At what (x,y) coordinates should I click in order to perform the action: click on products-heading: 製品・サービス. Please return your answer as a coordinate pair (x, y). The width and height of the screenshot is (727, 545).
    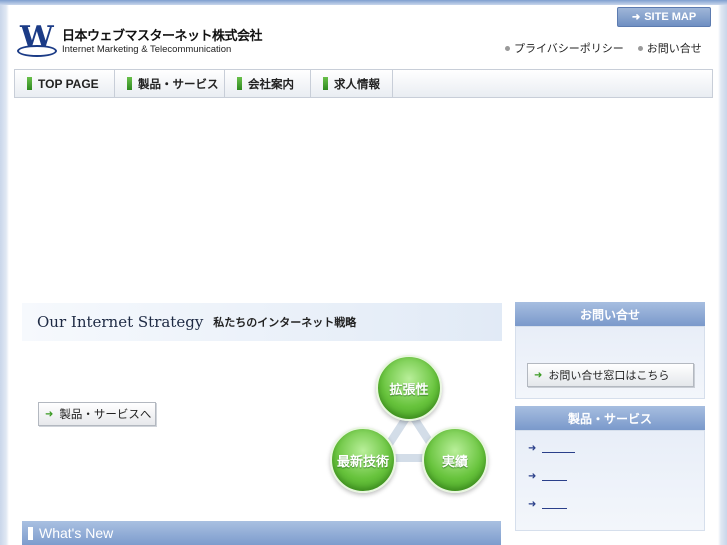
    Looking at the image, I should click on (610, 418).